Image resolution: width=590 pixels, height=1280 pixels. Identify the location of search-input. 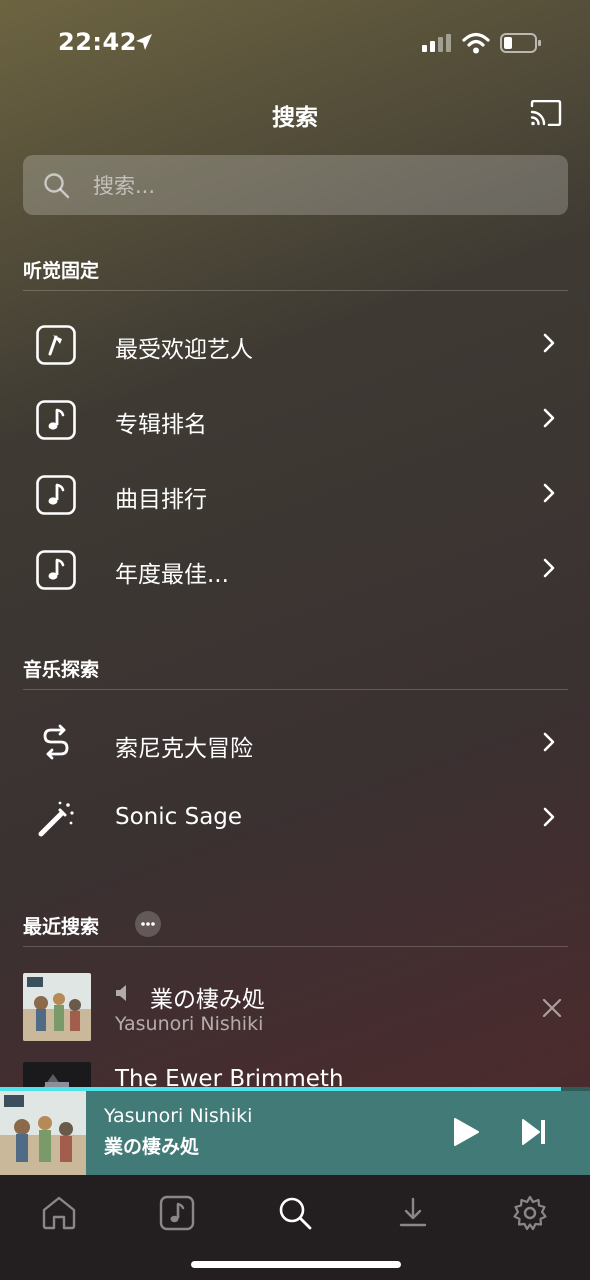
(323, 186).